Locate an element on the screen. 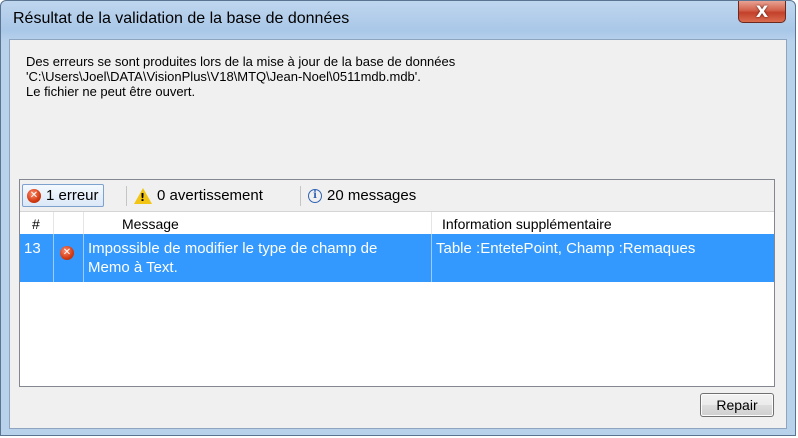 The image size is (798, 438). errors-filter-button: ✕ 1 erreur is located at coordinates (63, 195).